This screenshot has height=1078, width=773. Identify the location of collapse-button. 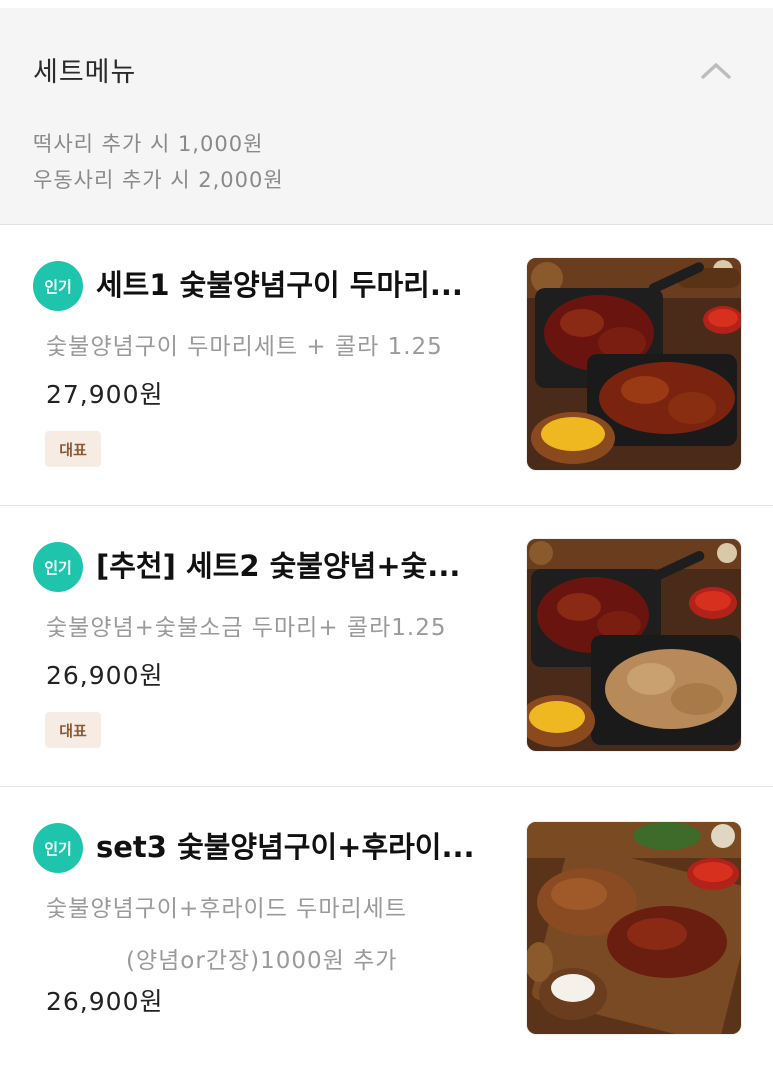
(716, 70).